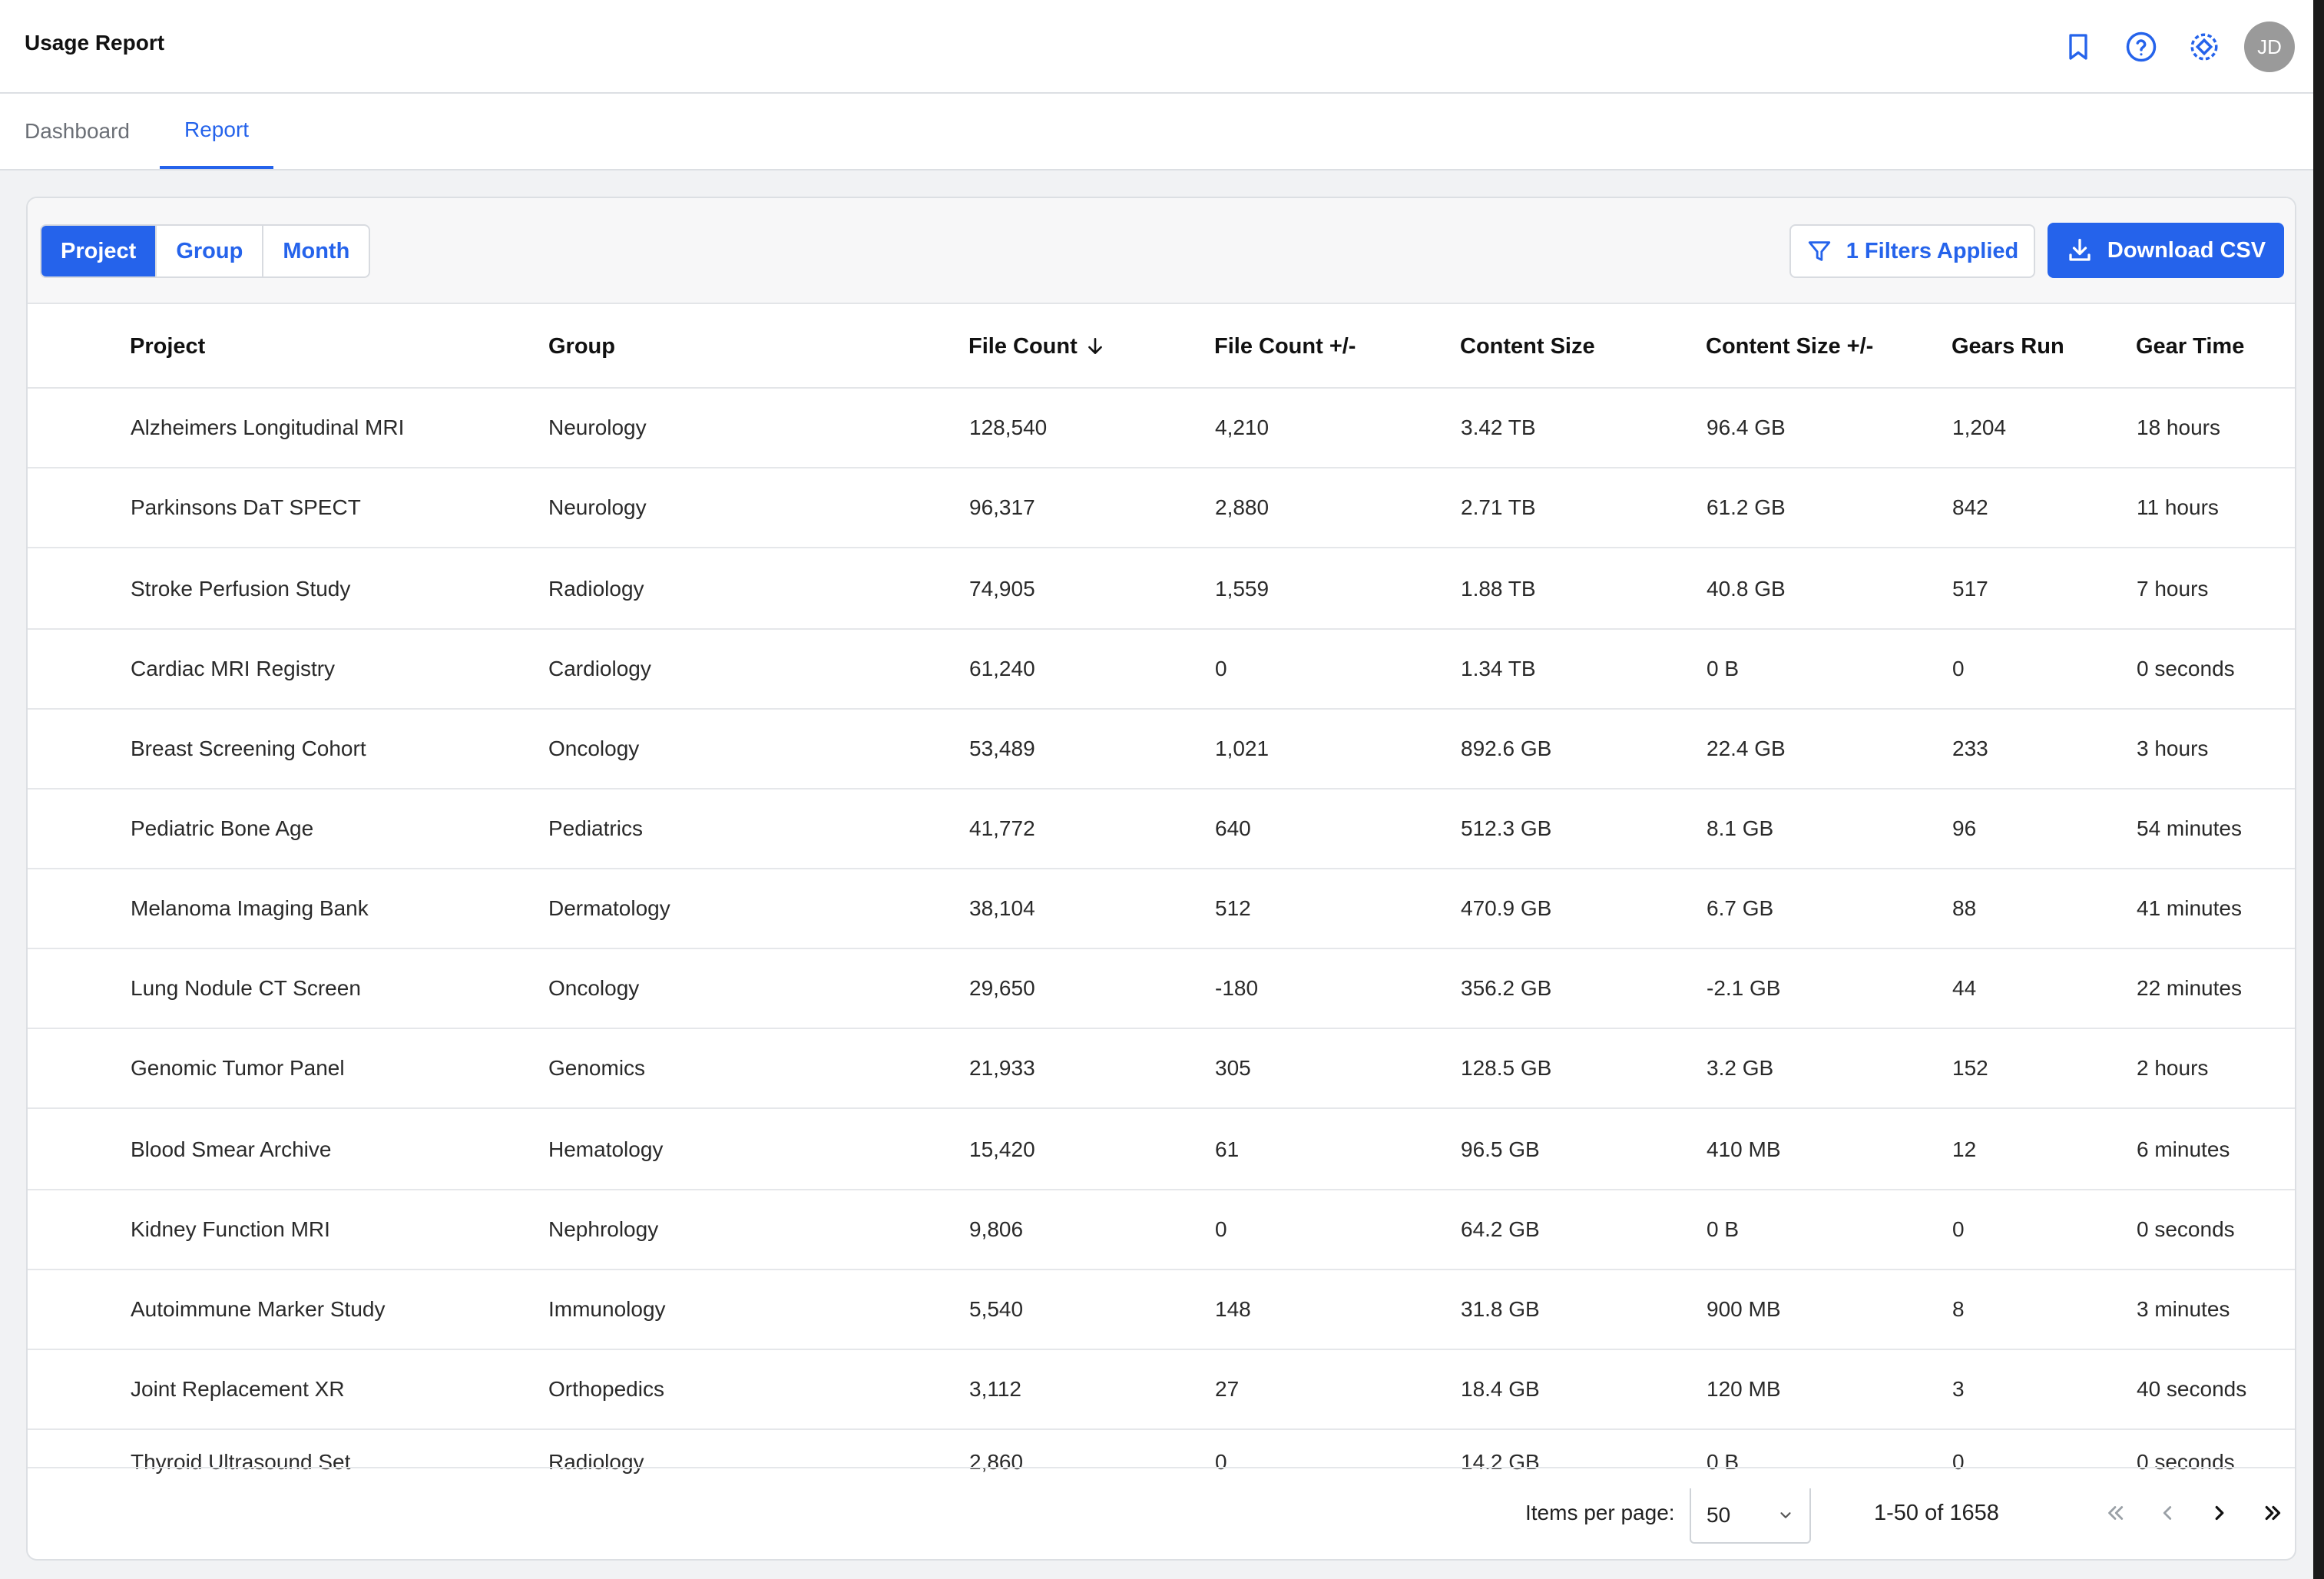 Image resolution: width=2324 pixels, height=1579 pixels. I want to click on first-page-icon, so click(2115, 1513).